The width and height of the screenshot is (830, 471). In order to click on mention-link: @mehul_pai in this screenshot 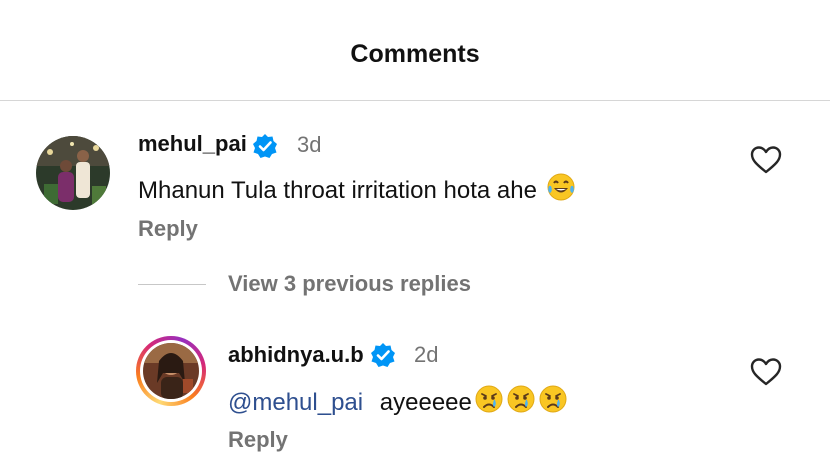, I will do `click(295, 402)`.